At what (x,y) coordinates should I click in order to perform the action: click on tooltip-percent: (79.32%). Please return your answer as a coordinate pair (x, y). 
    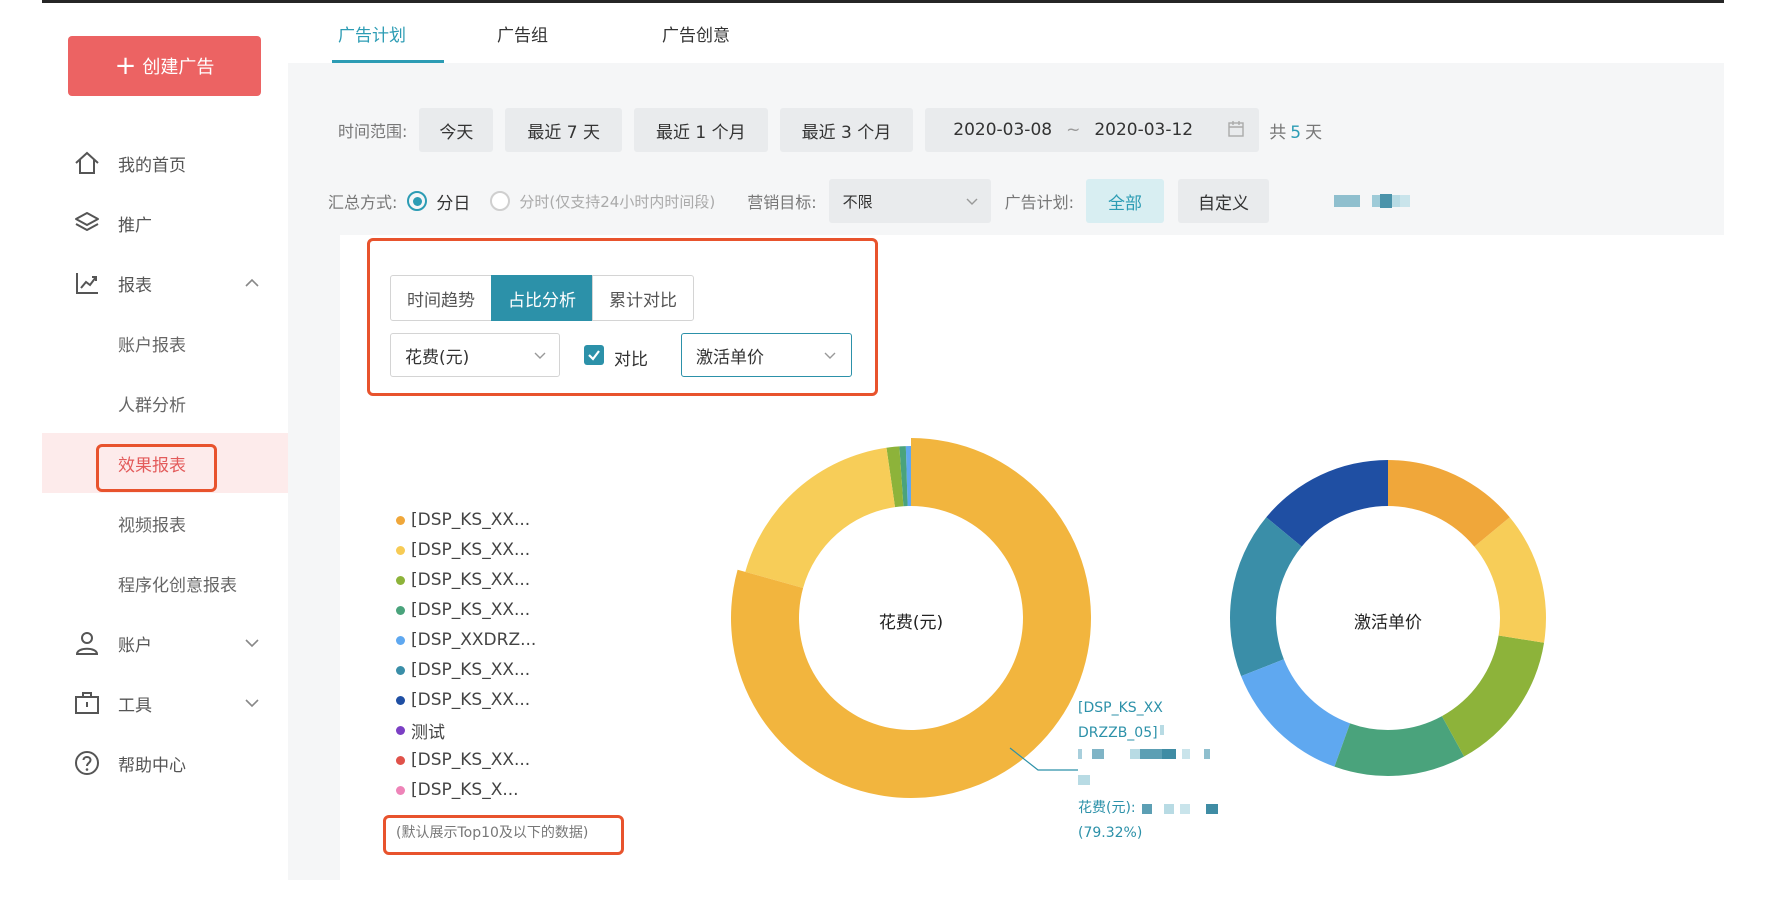
    Looking at the image, I should click on (1110, 833).